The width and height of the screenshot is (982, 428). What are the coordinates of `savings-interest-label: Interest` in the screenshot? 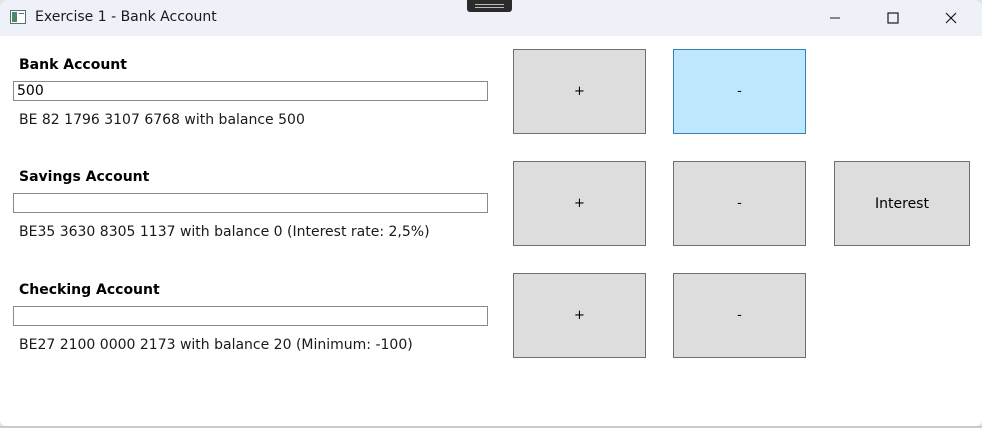 It's located at (902, 203).